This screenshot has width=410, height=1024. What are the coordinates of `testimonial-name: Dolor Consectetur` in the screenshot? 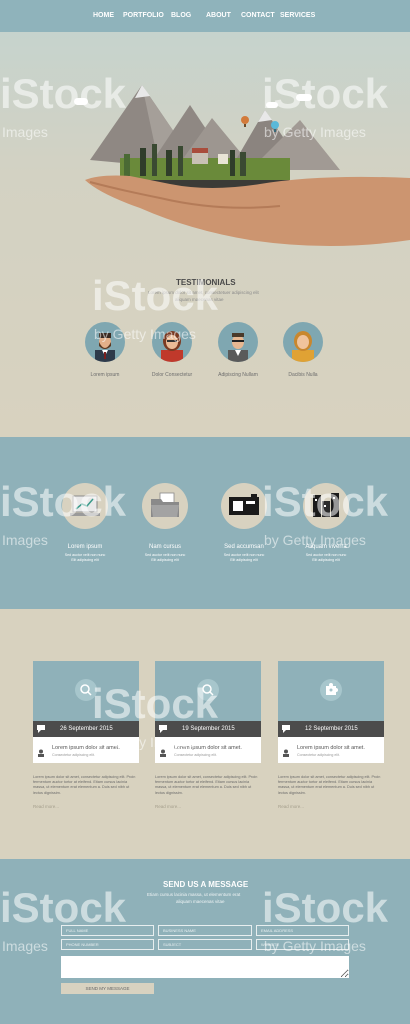 It's located at (172, 375).